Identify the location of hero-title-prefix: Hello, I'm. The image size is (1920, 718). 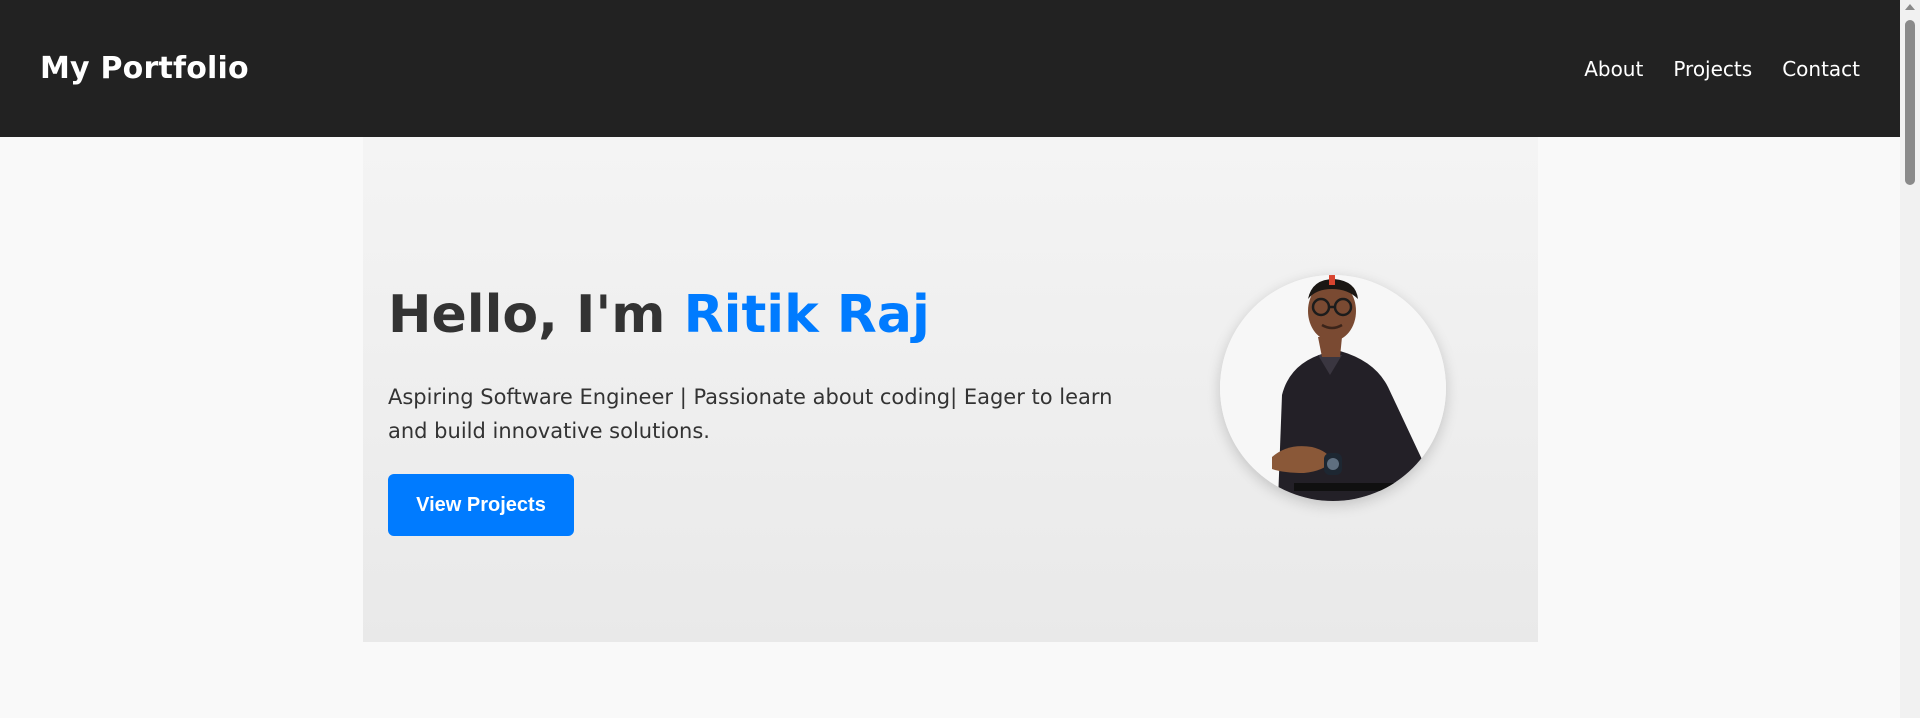
(536, 315).